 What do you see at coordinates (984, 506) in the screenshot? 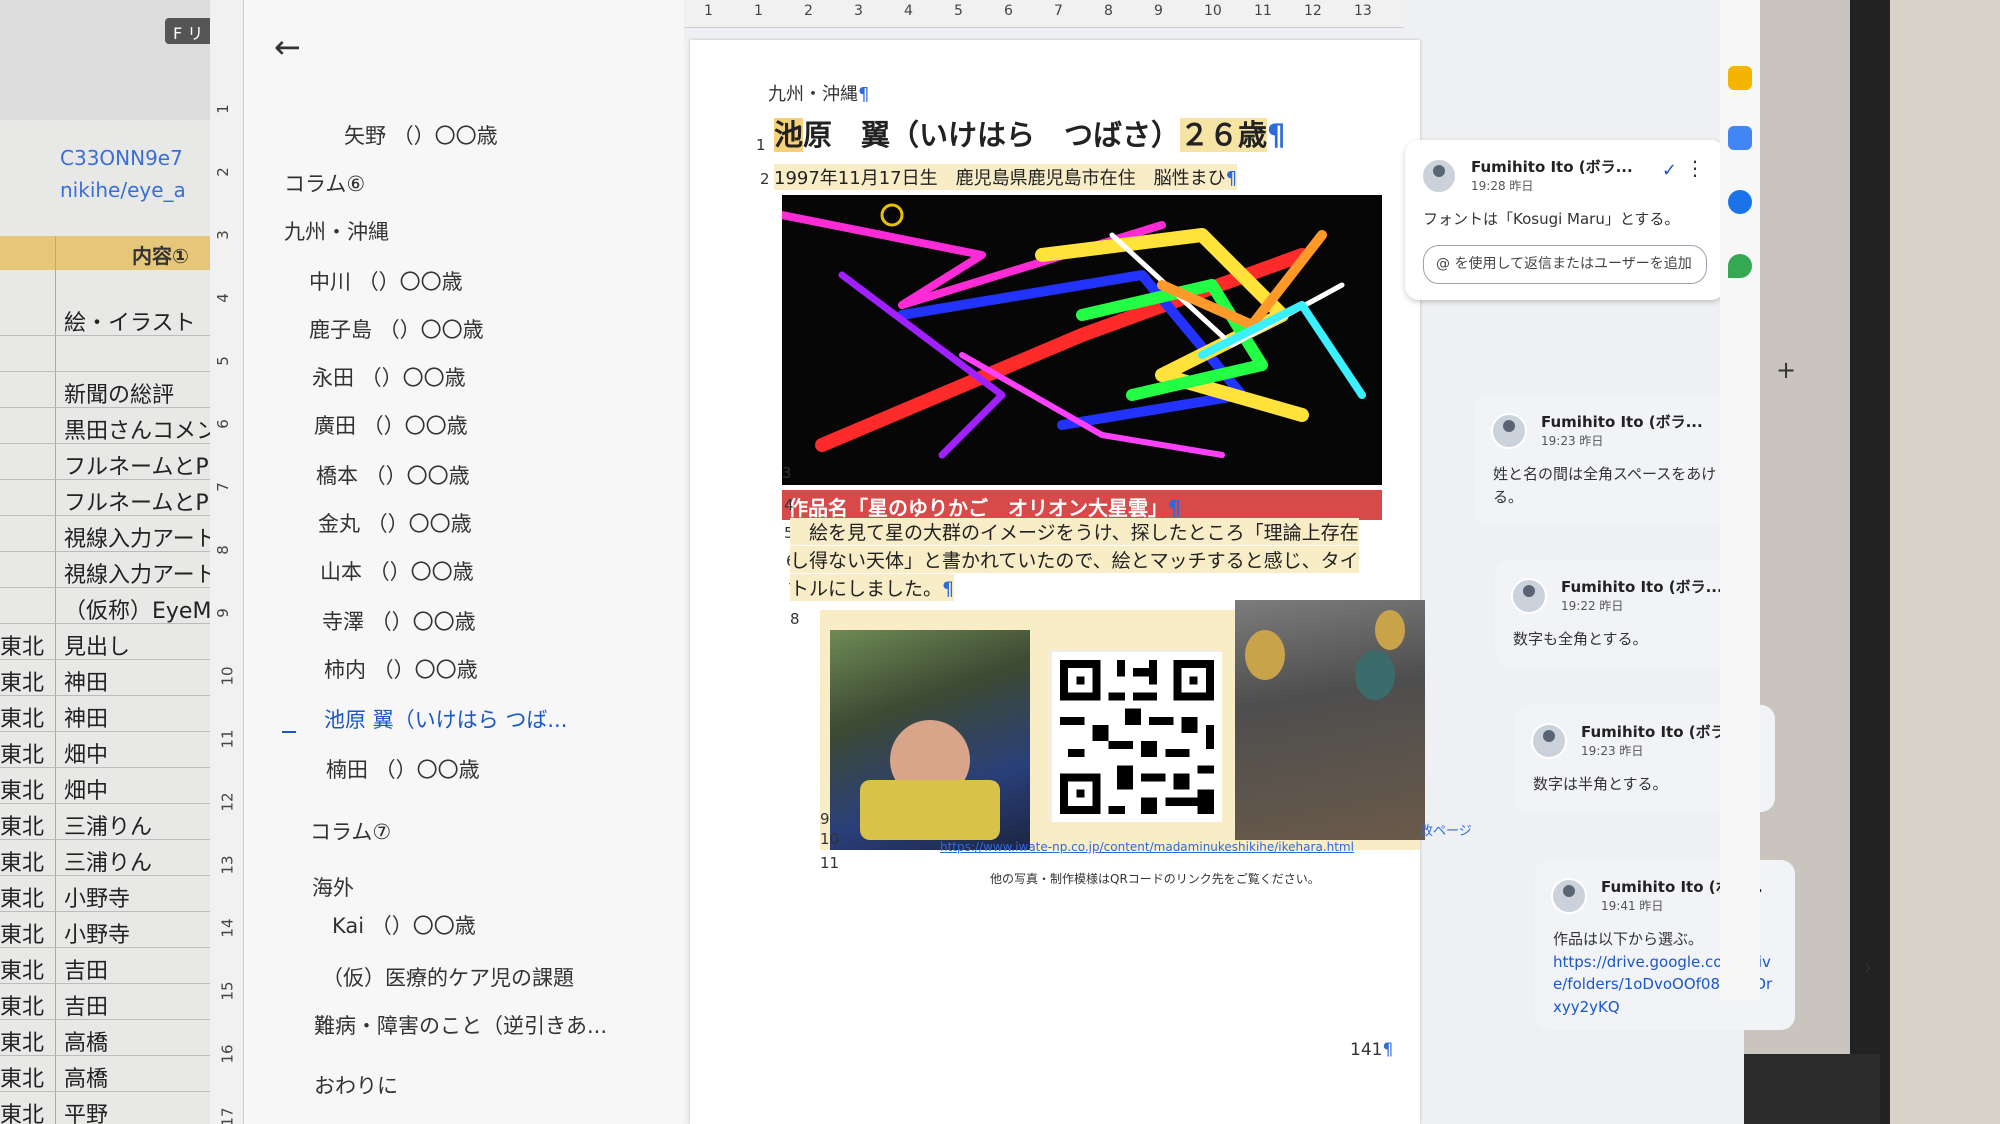
I see `artwork-title: 作品名「星のゆりかご オリオン大星雲」¶` at bounding box center [984, 506].